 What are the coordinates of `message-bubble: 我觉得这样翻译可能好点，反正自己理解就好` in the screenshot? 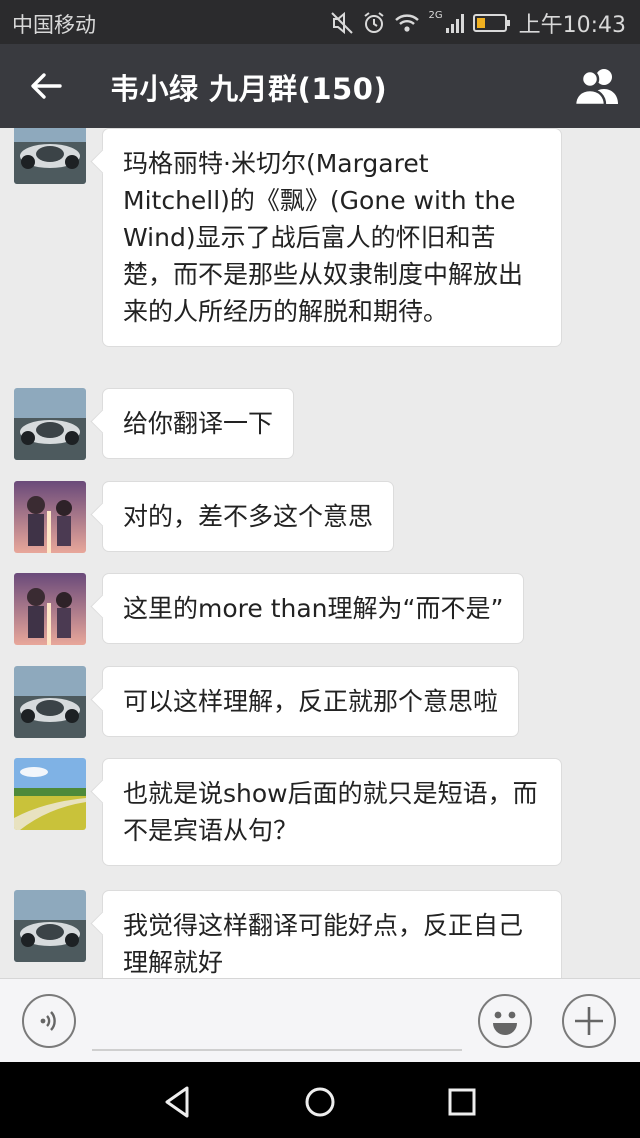 It's located at (332, 934).